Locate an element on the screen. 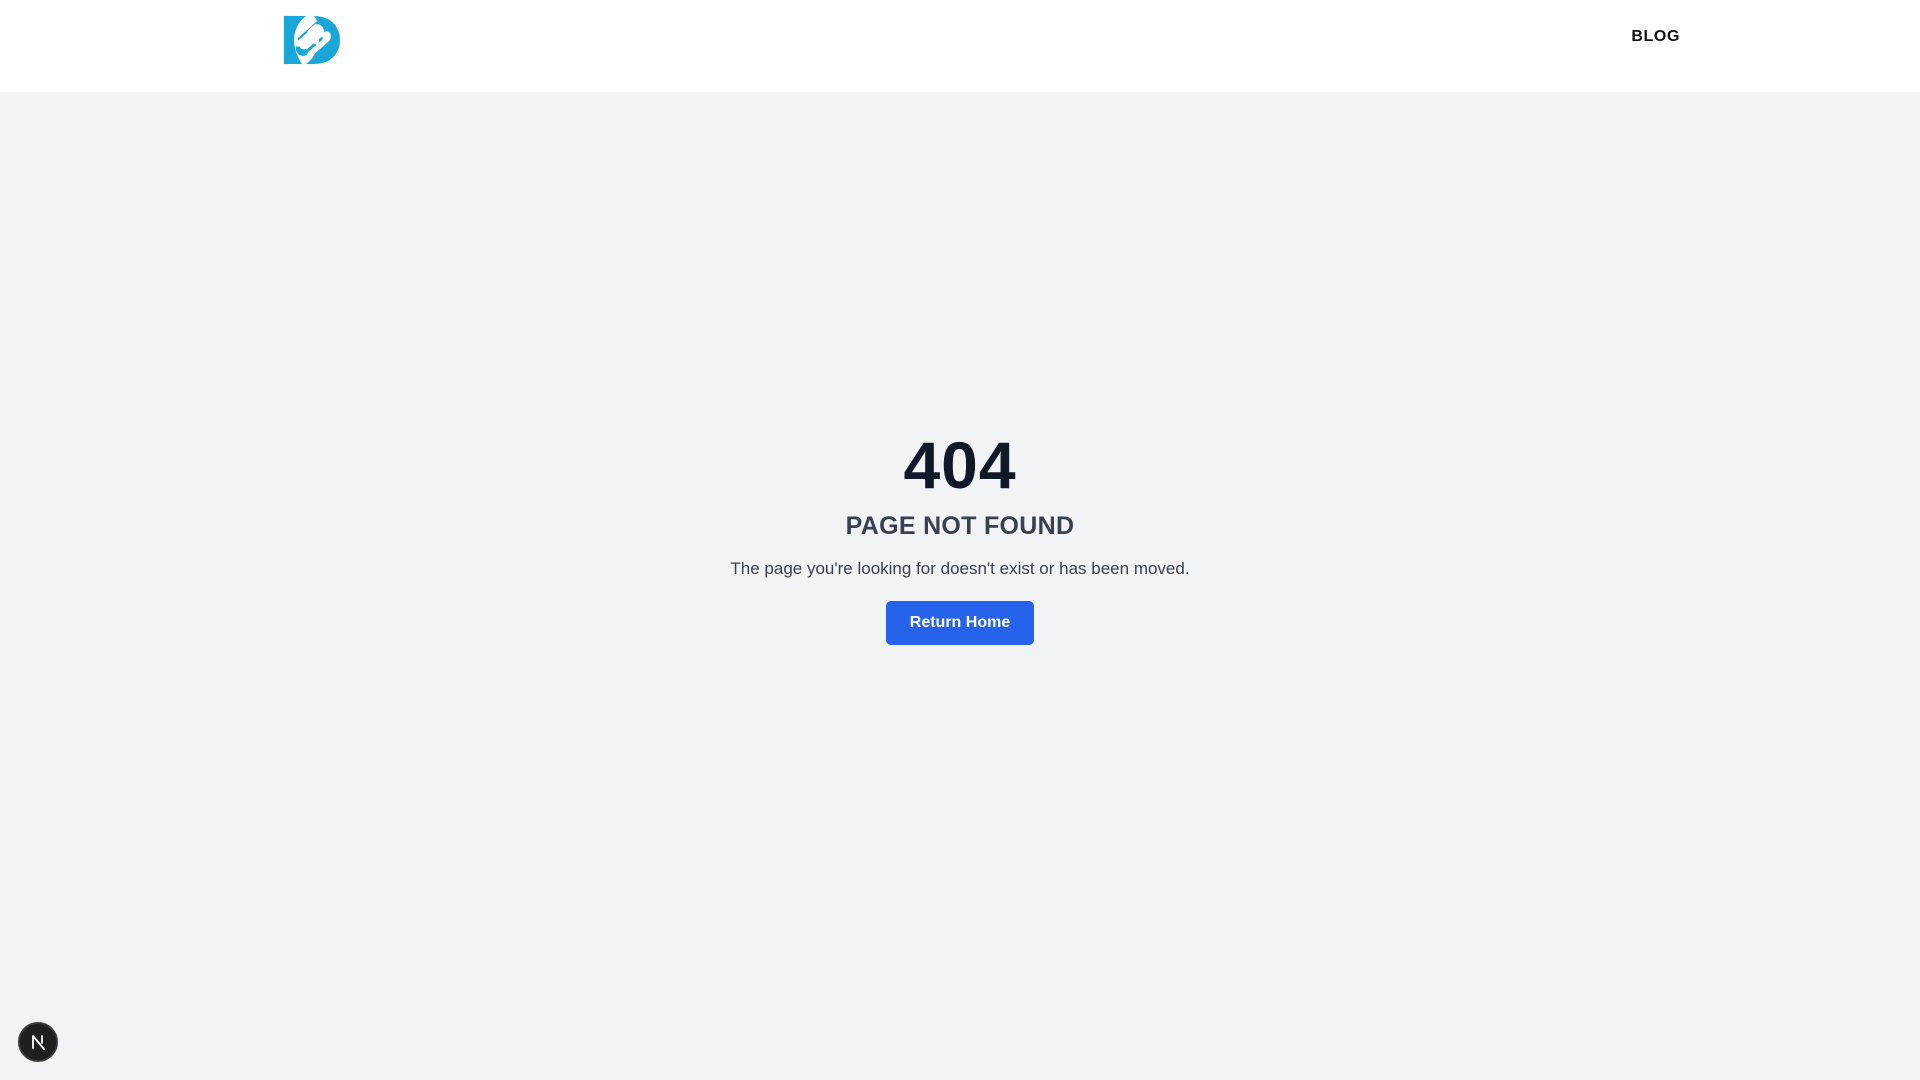  nextjs-icon is located at coordinates (38, 1042).